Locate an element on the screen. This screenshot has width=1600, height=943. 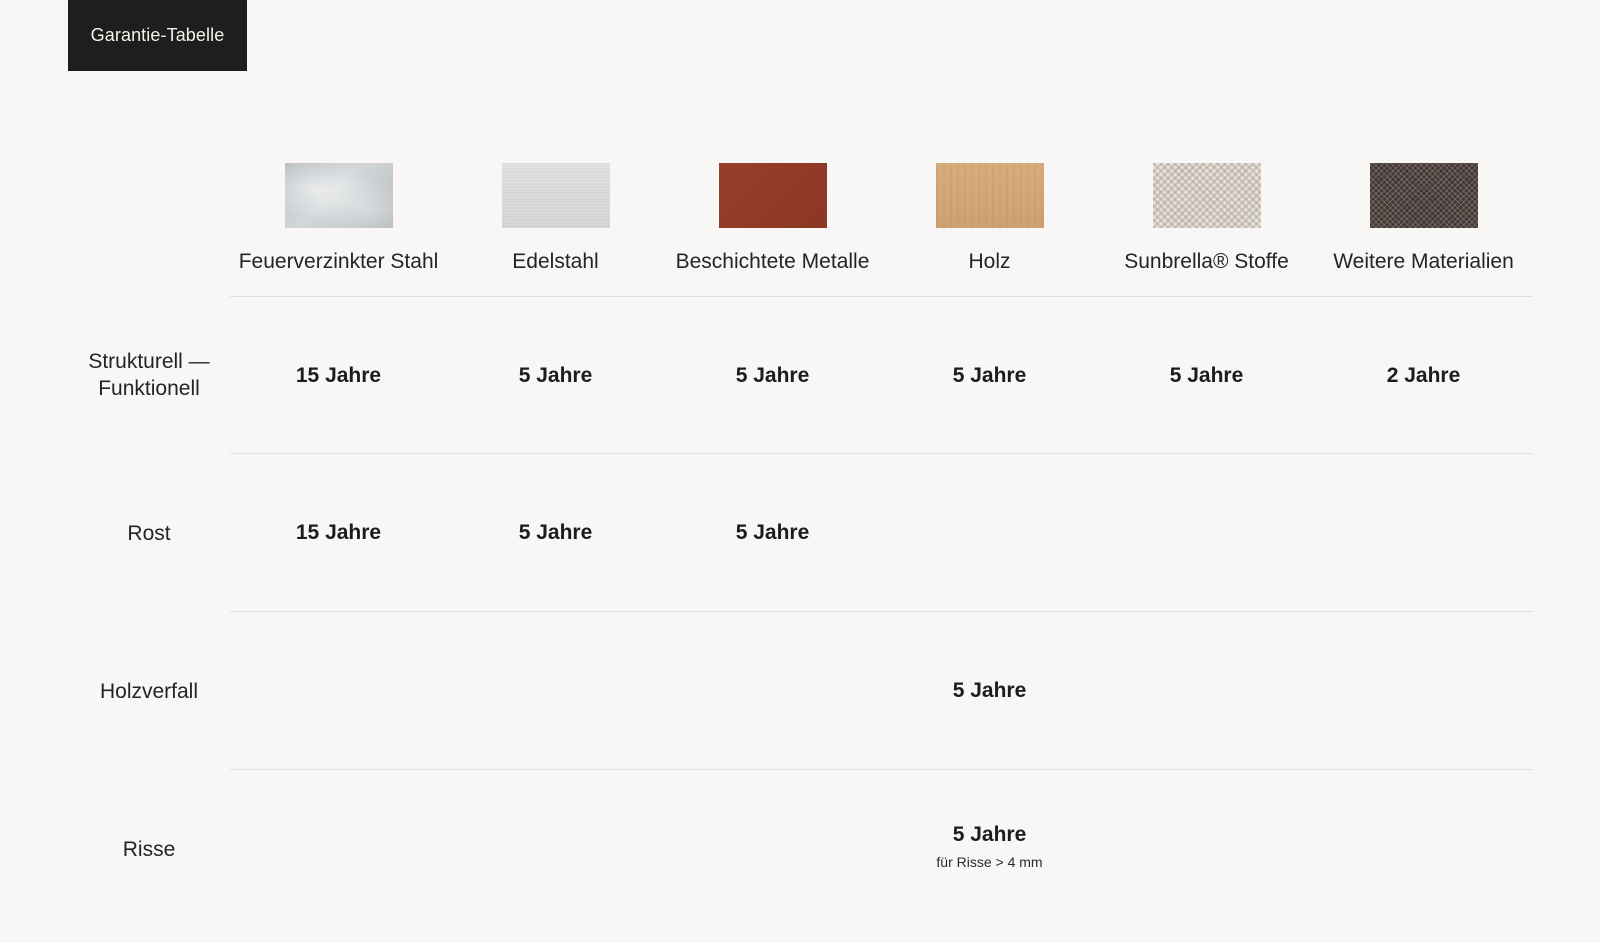
row-label-wood-decay: Holzverfall is located at coordinates (149, 691).